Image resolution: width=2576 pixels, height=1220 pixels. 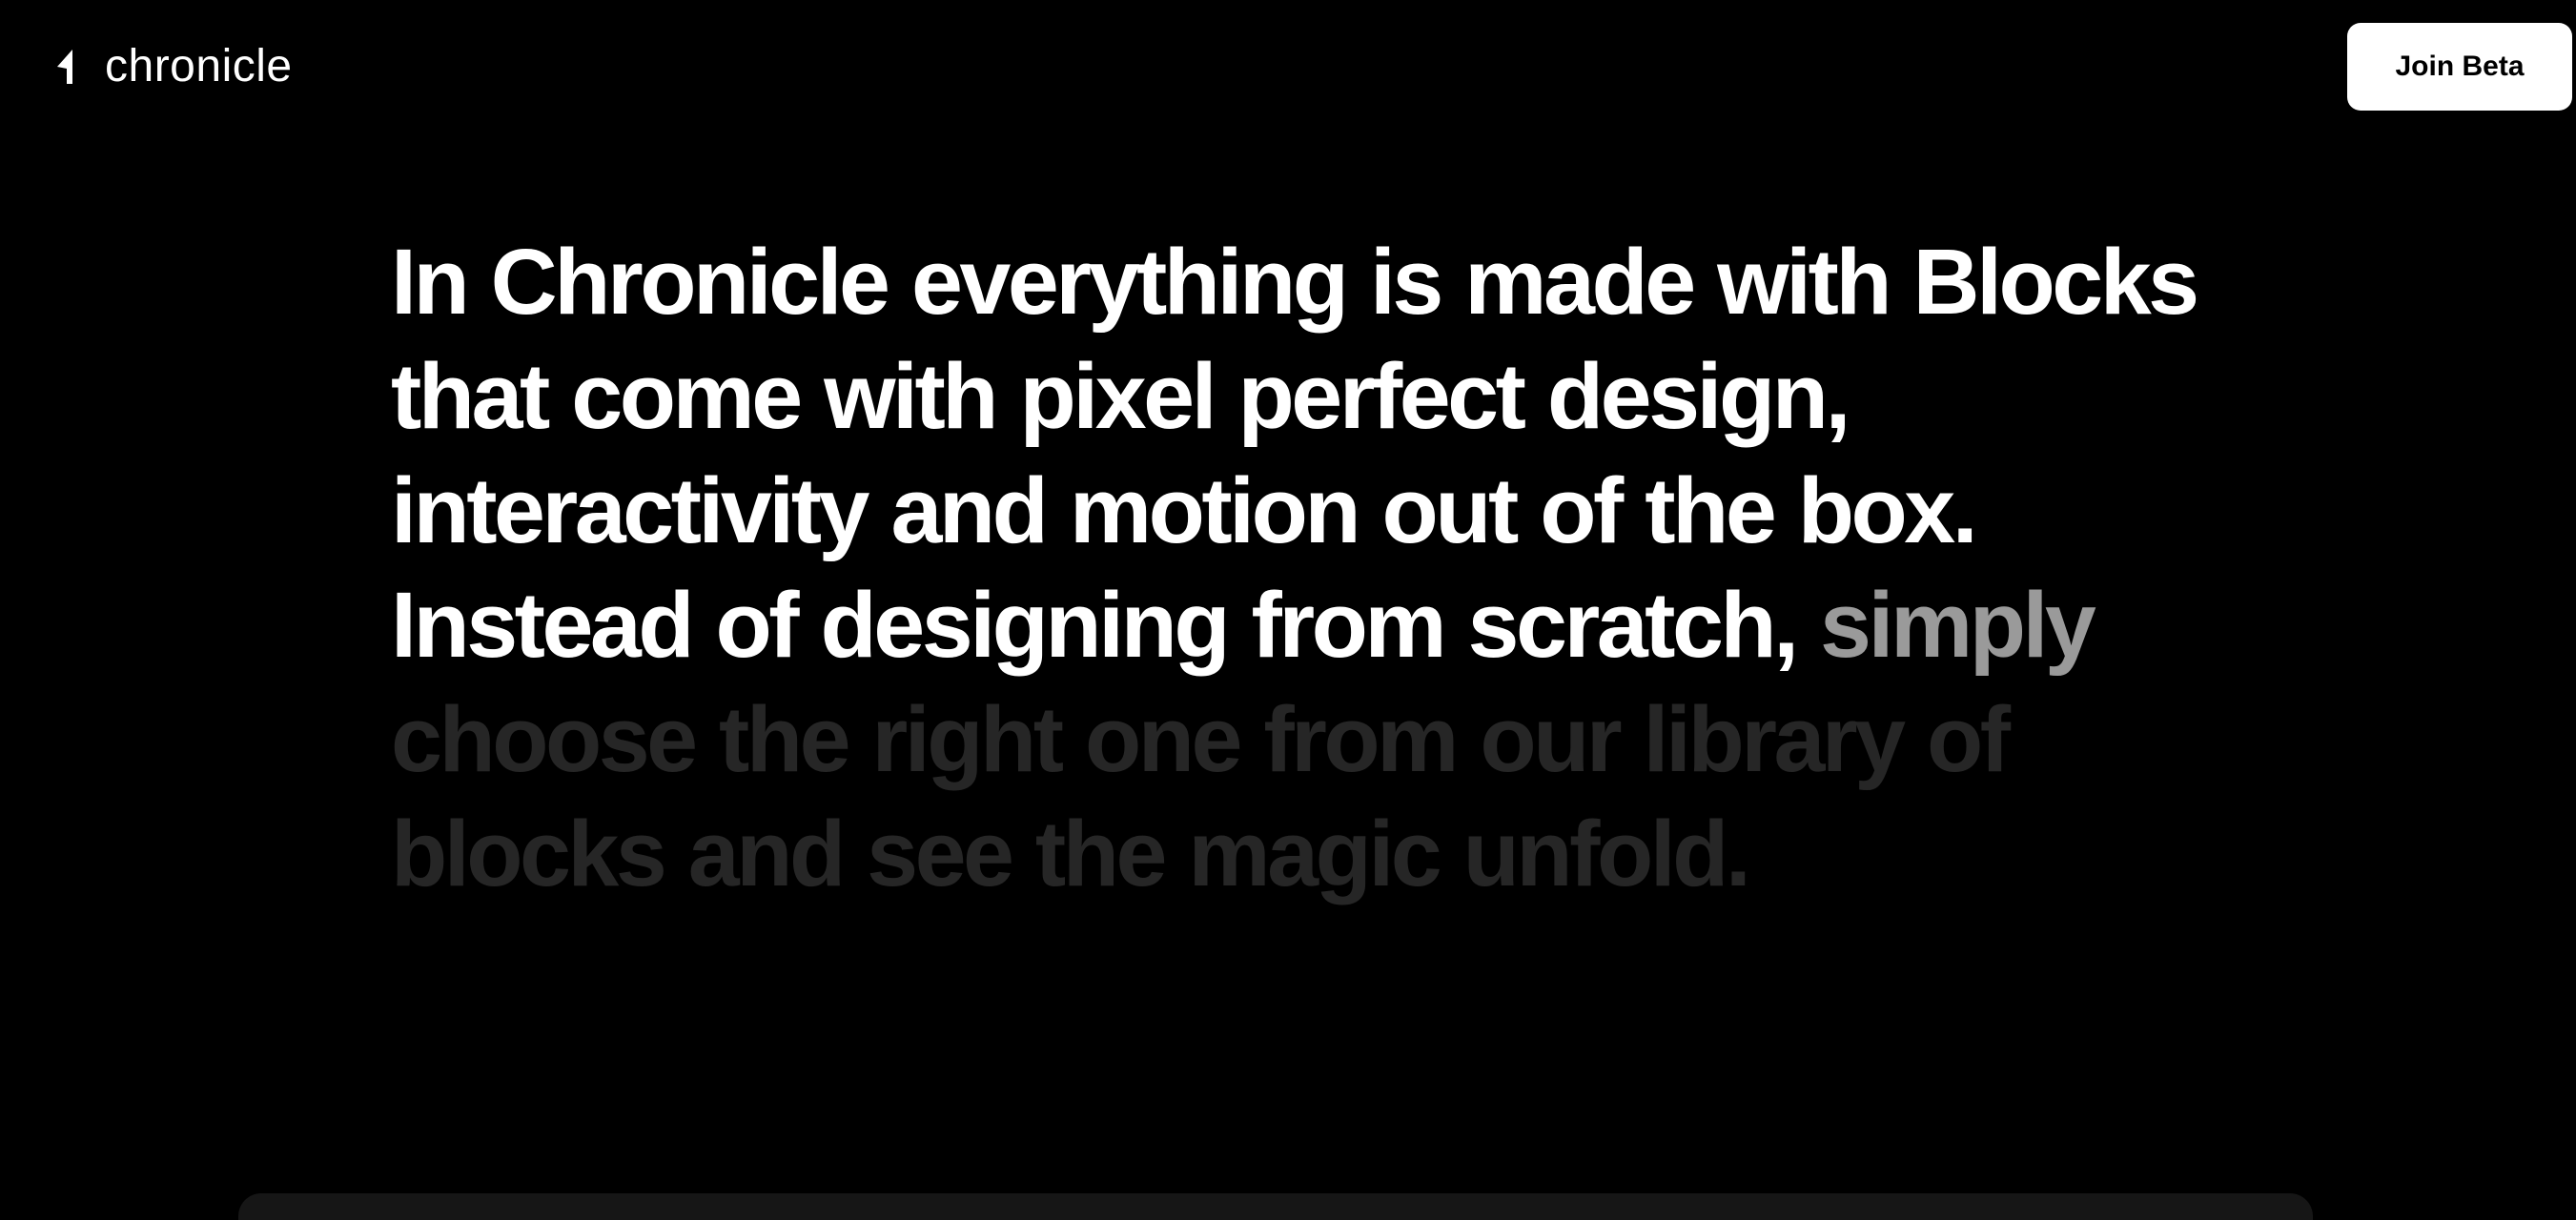 I want to click on brand-home-link: chronicle, so click(x=173, y=66).